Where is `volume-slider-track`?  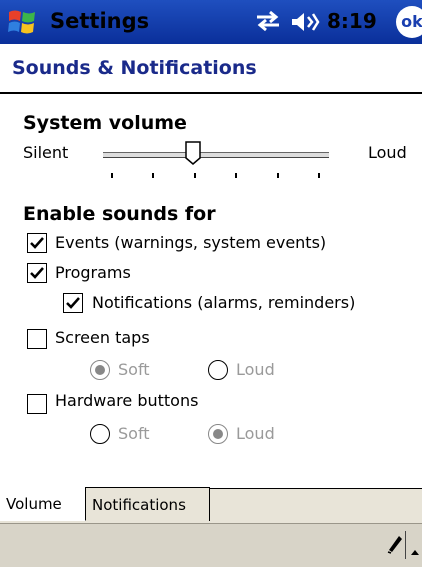
volume-slider-track is located at coordinates (216, 155).